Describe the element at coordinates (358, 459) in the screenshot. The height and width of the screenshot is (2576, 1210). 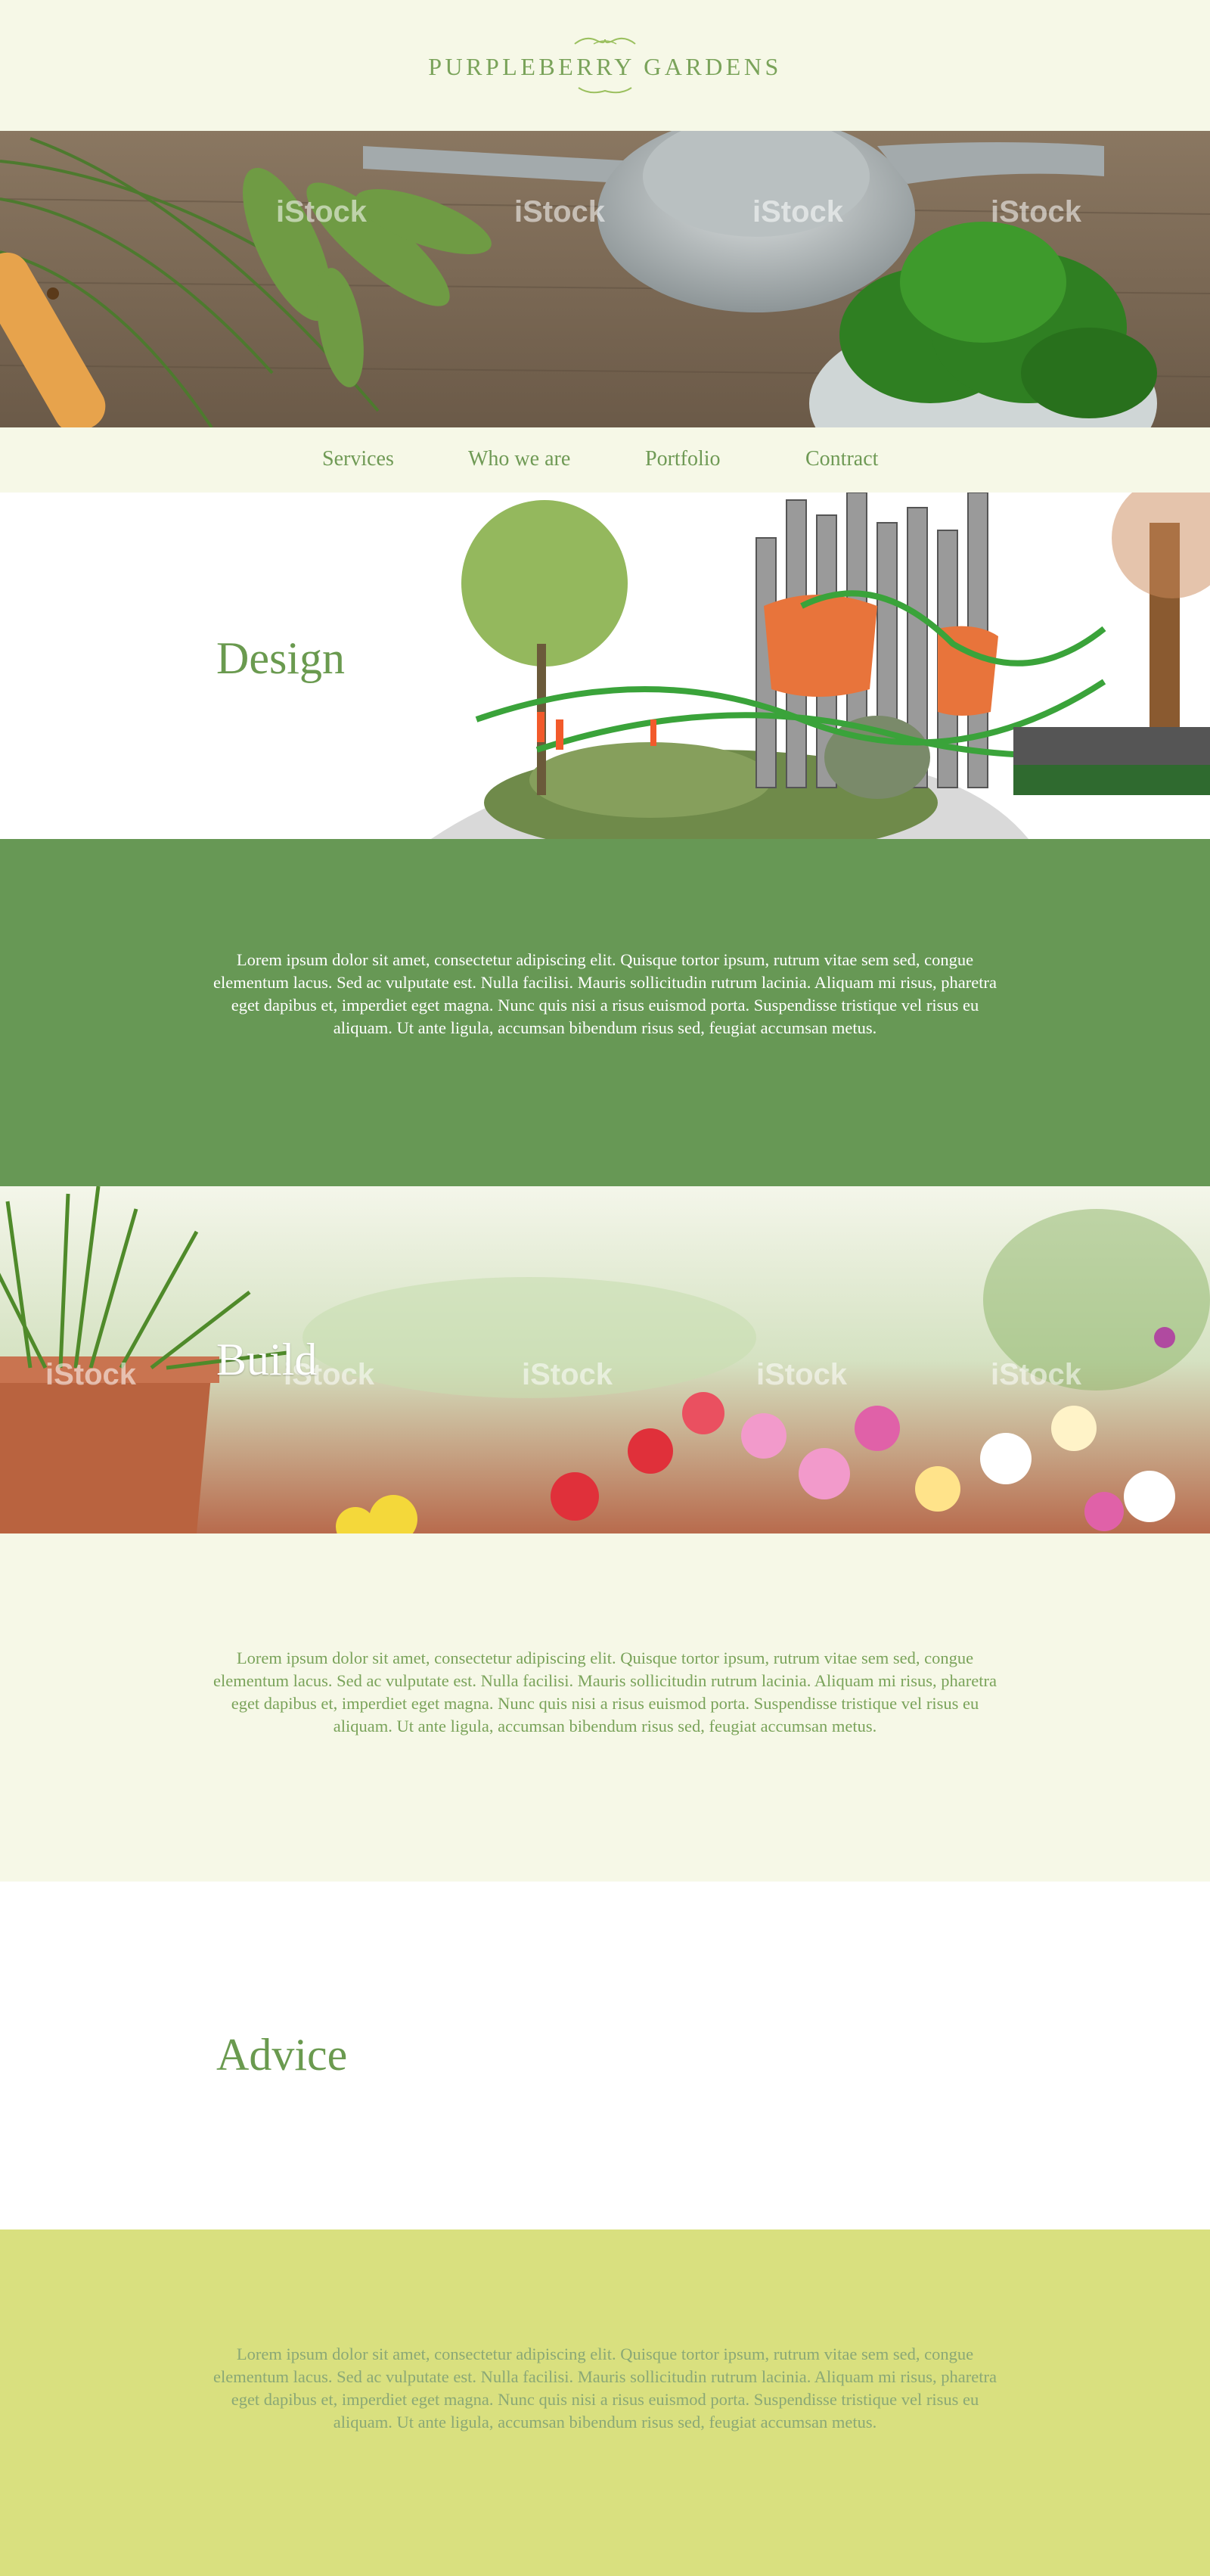
I see `nav-item-services: Services` at that location.